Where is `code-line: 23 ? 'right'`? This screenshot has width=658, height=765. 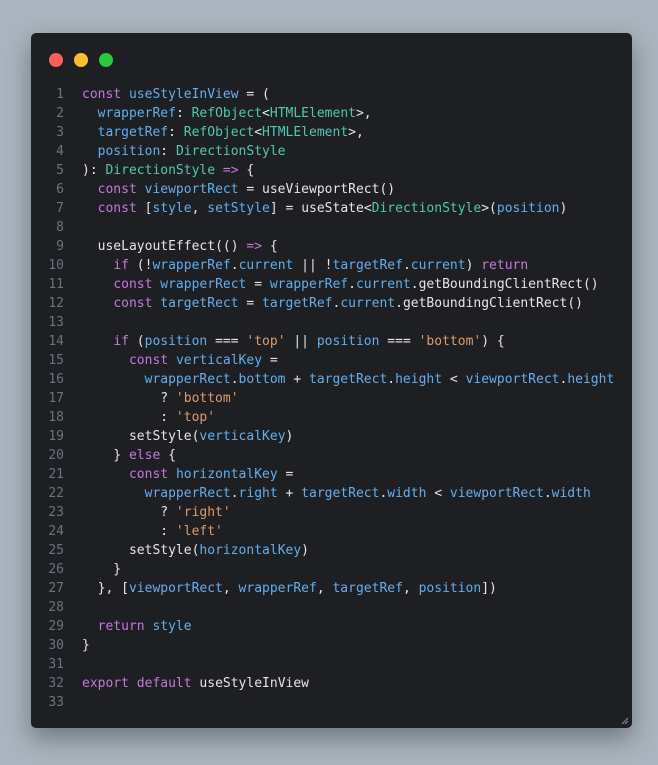 code-line: 23 ? 'right' is located at coordinates (331, 512).